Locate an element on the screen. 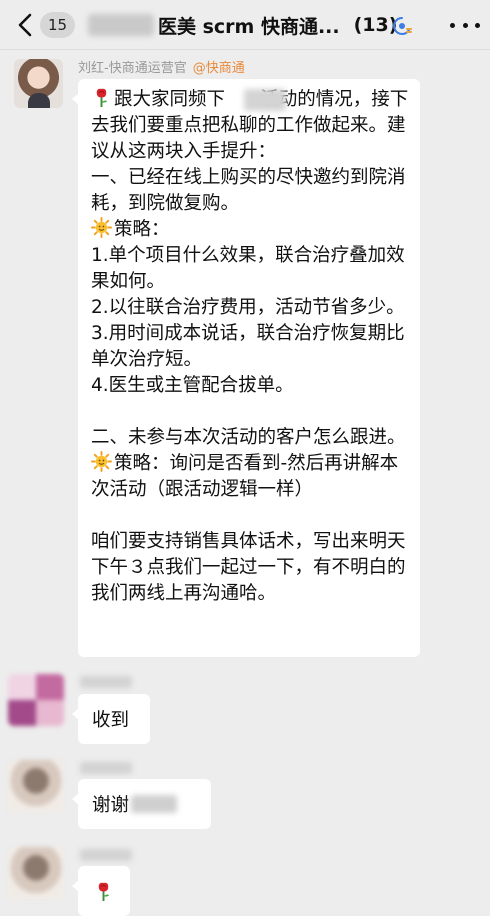 The height and width of the screenshot is (916, 490). message-bubble-thanks: 谢谢 is located at coordinates (141, 804).